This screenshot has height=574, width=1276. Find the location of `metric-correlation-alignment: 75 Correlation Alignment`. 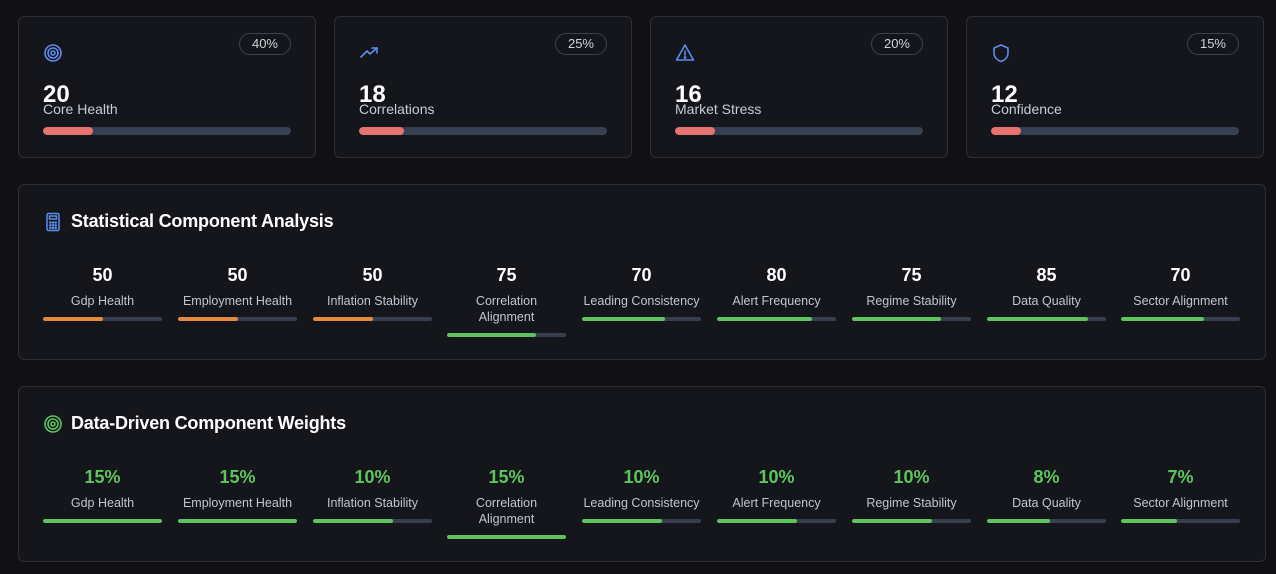

metric-correlation-alignment: 75 Correlation Alignment is located at coordinates (506, 300).